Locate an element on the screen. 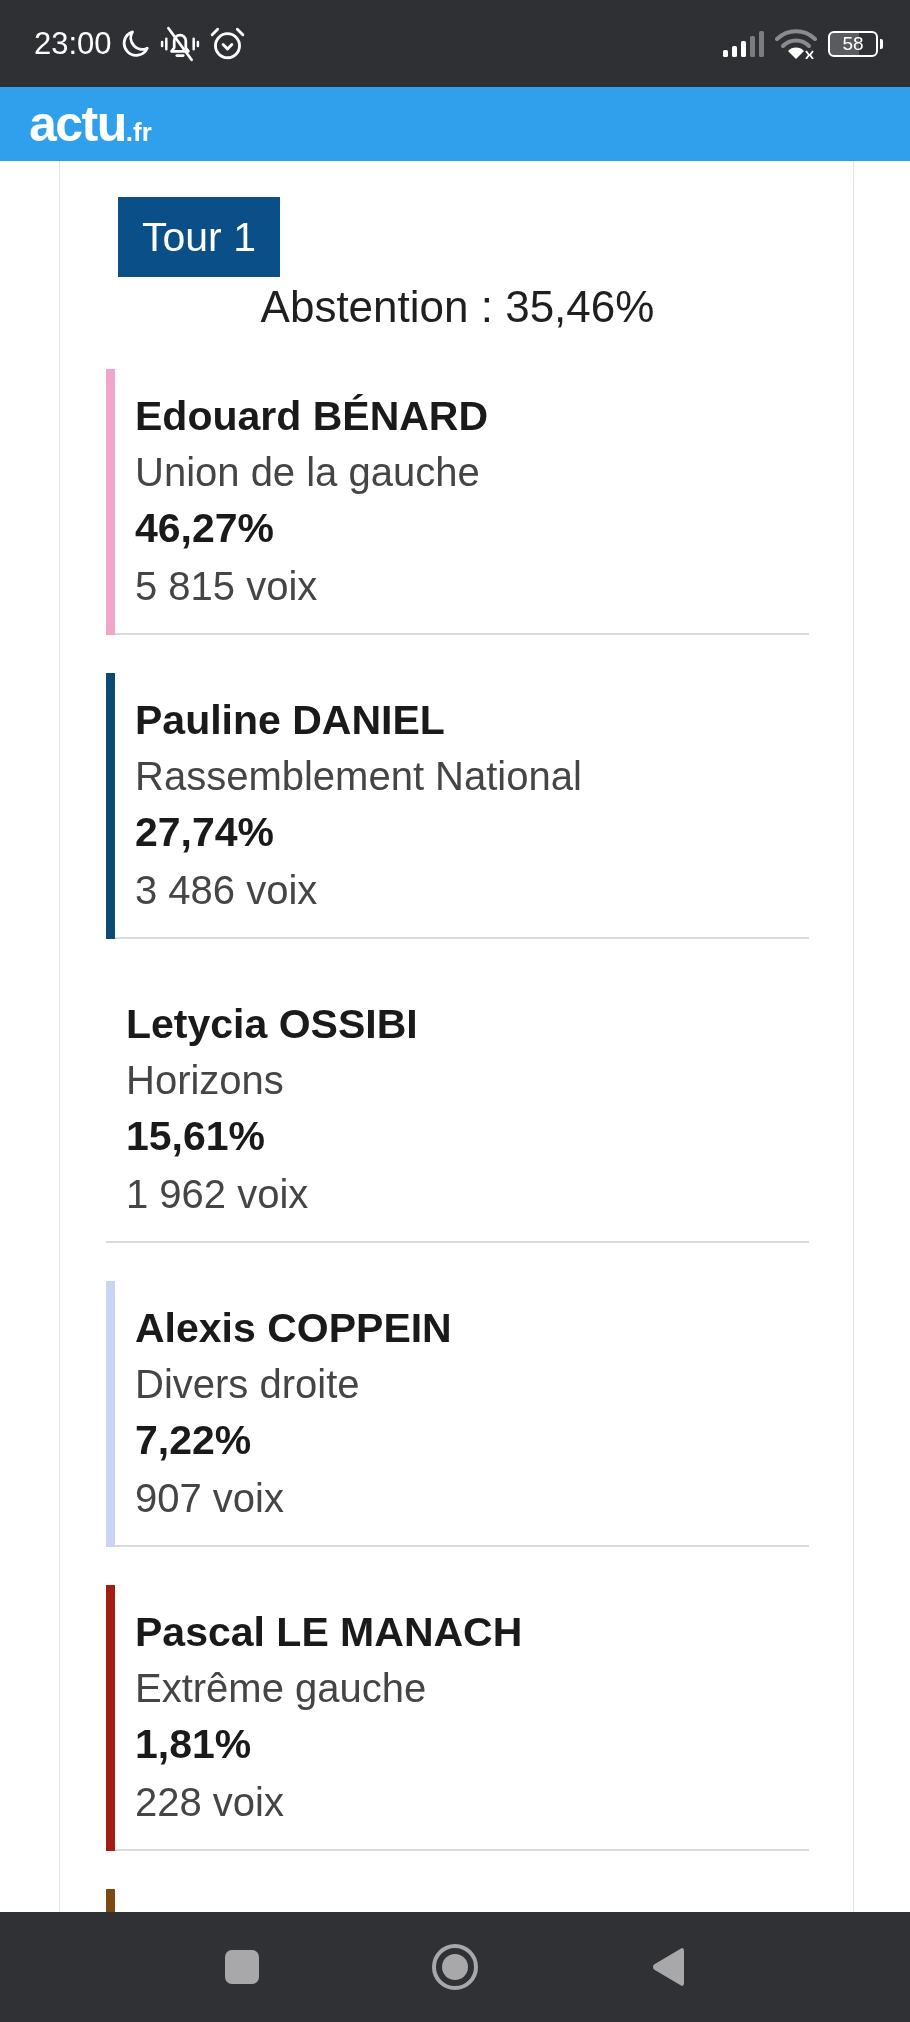 The image size is (910, 2022). moon-icon is located at coordinates (135, 43).